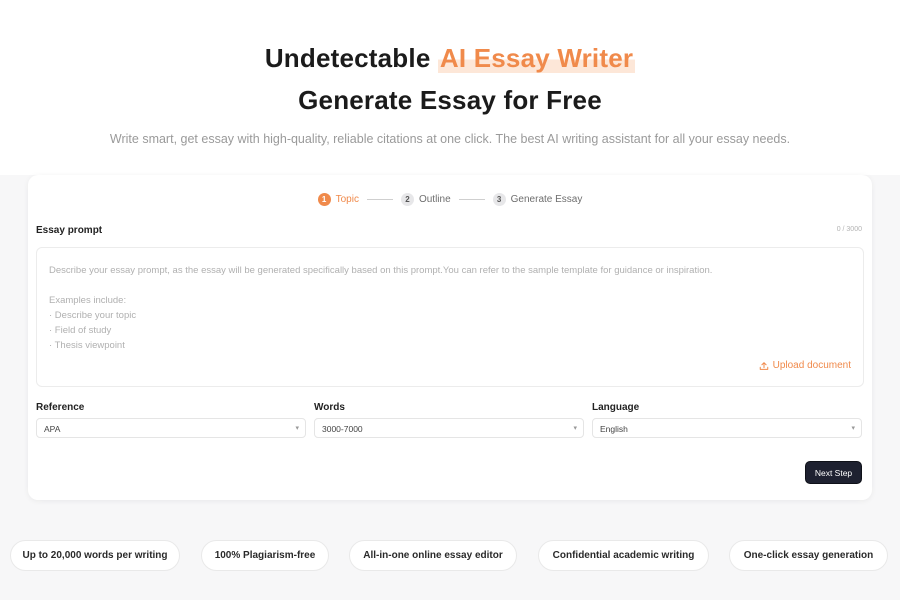 Image resolution: width=900 pixels, height=600 pixels. What do you see at coordinates (616, 407) in the screenshot?
I see `language-label: Language` at bounding box center [616, 407].